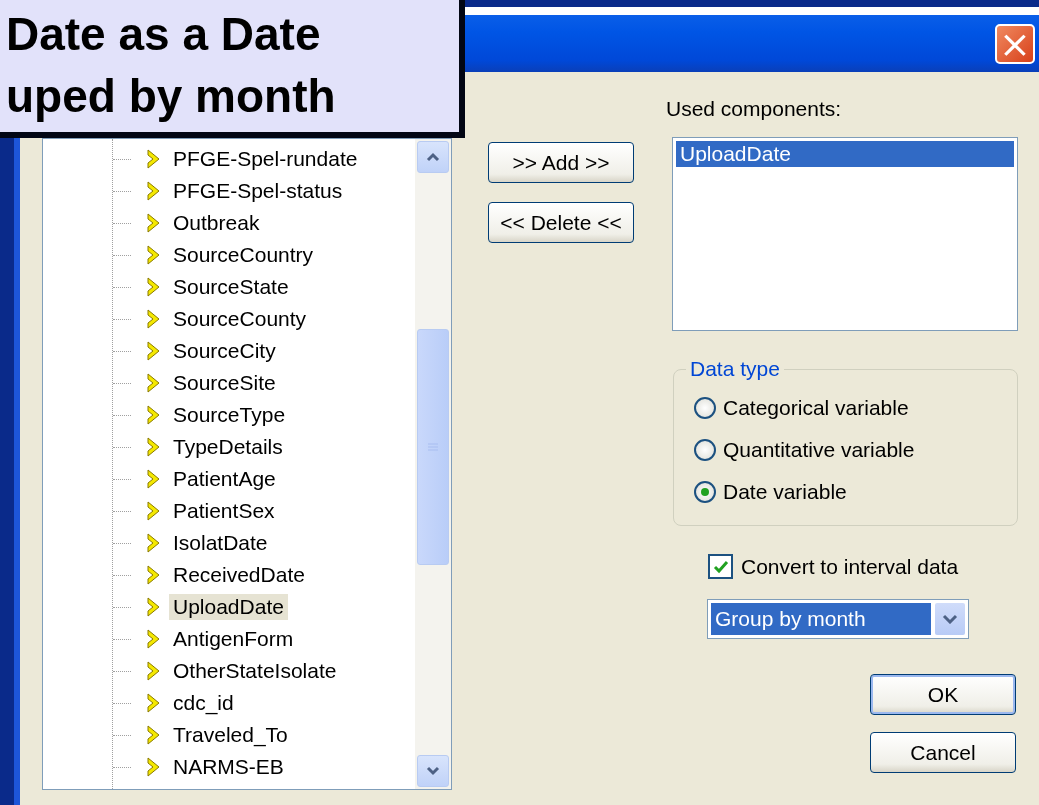 This screenshot has width=1039, height=805. Describe the element at coordinates (224, 351) in the screenshot. I see `tree-item: SourceCity` at that location.